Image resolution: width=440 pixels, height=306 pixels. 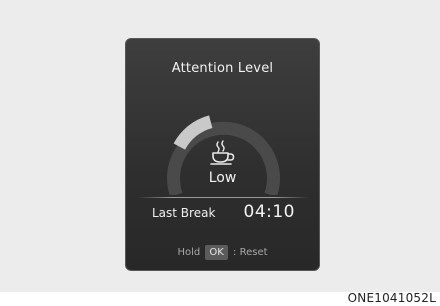 I want to click on ok-key-badge: OK, so click(x=216, y=252).